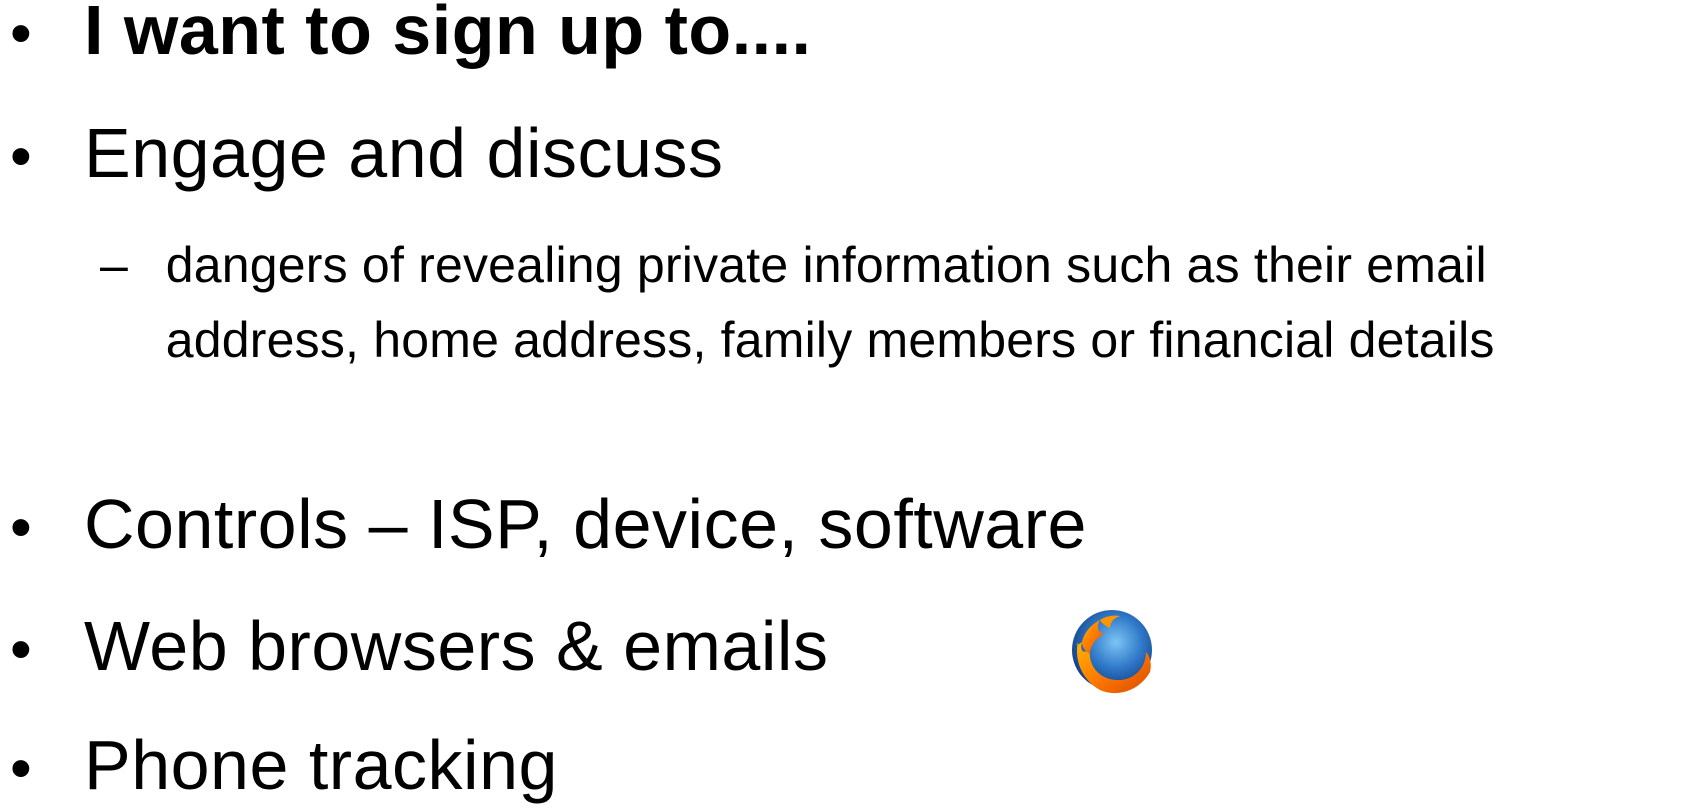 The height and width of the screenshot is (811, 1690). I want to click on bullet-item: • Phone tracking, so click(279, 765).